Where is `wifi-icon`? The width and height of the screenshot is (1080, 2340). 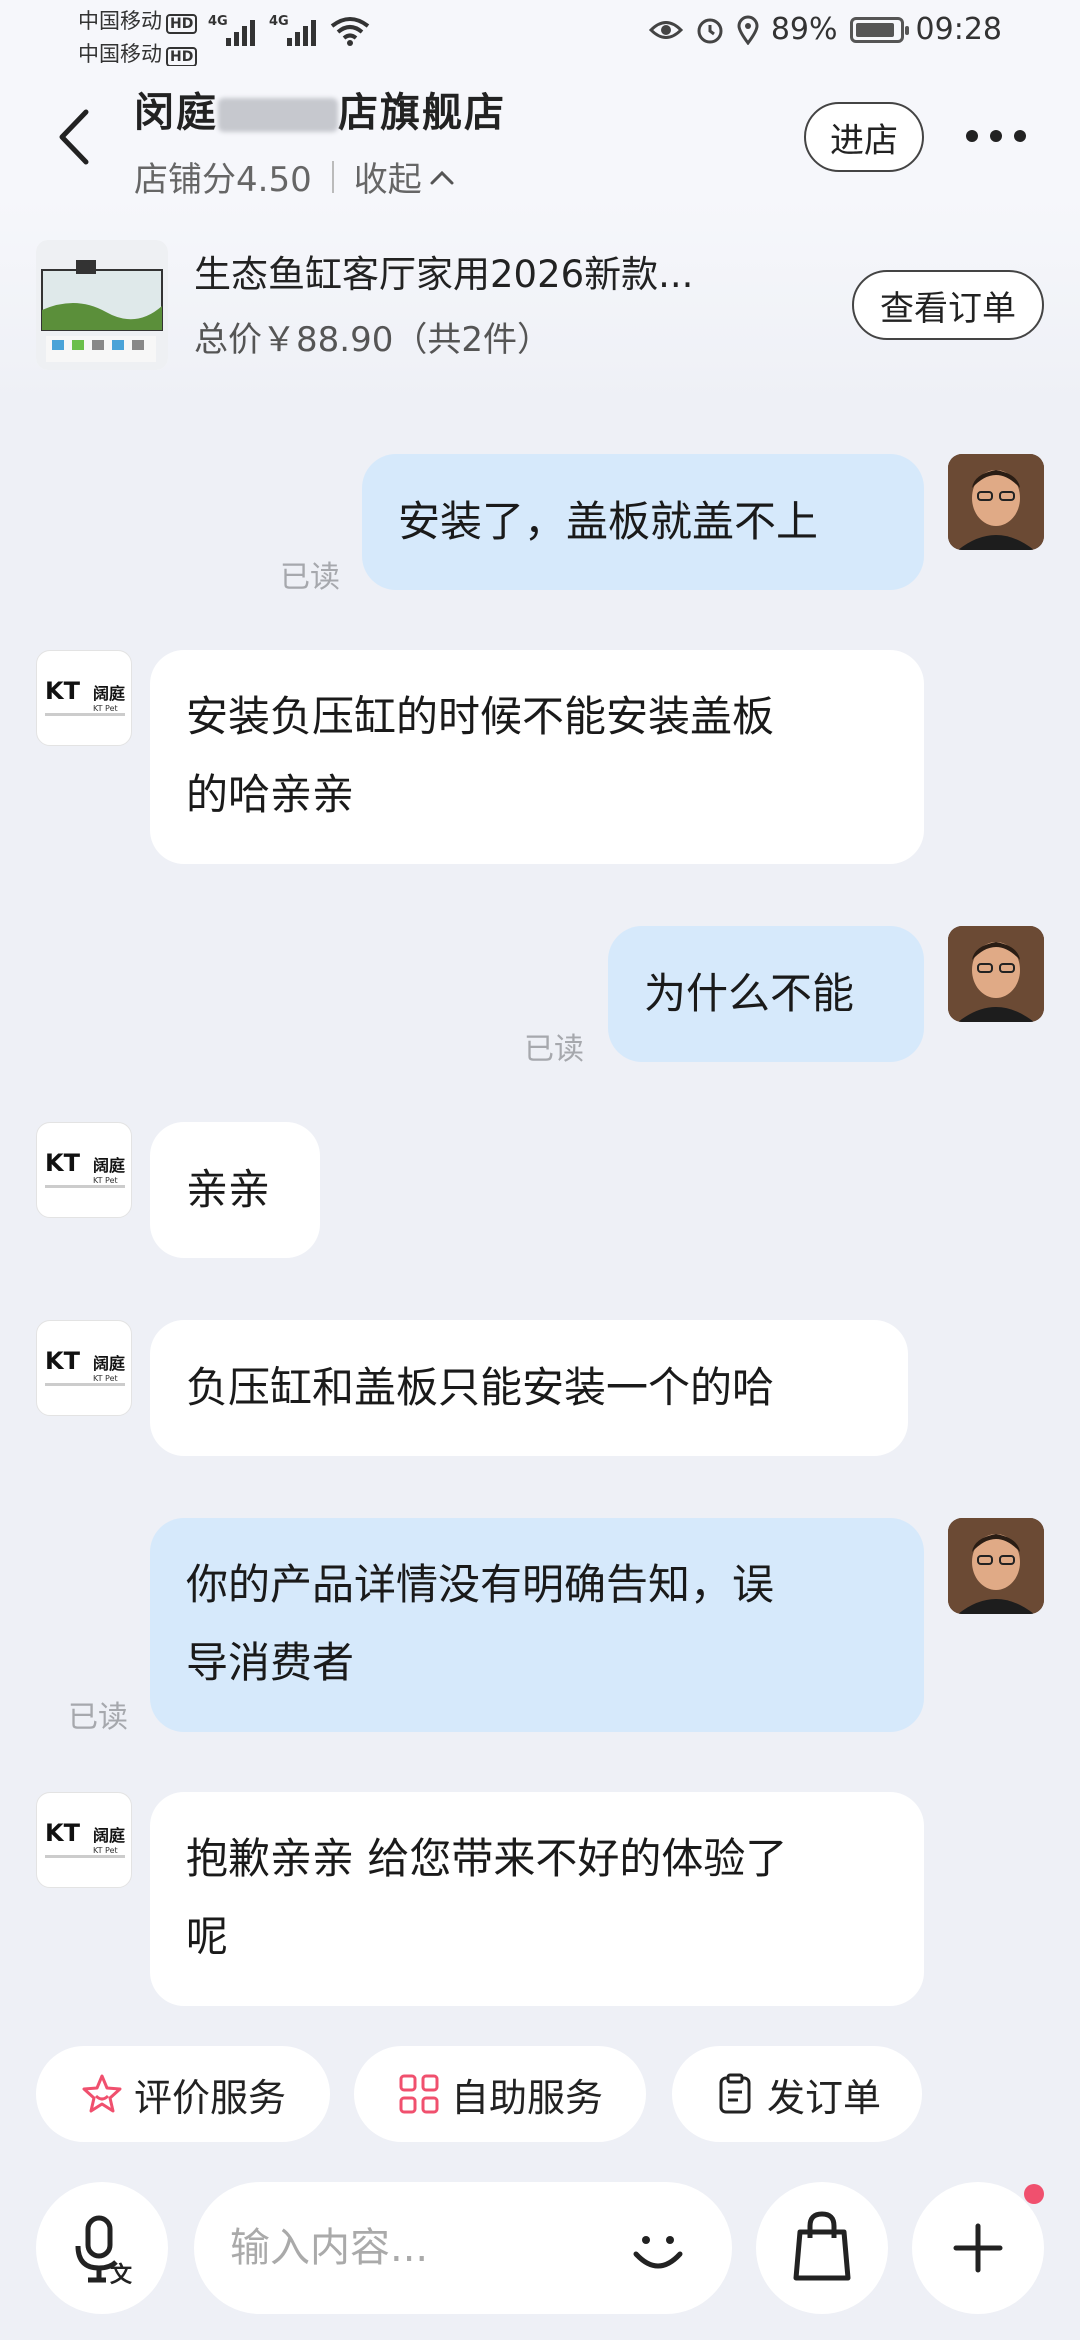 wifi-icon is located at coordinates (350, 31).